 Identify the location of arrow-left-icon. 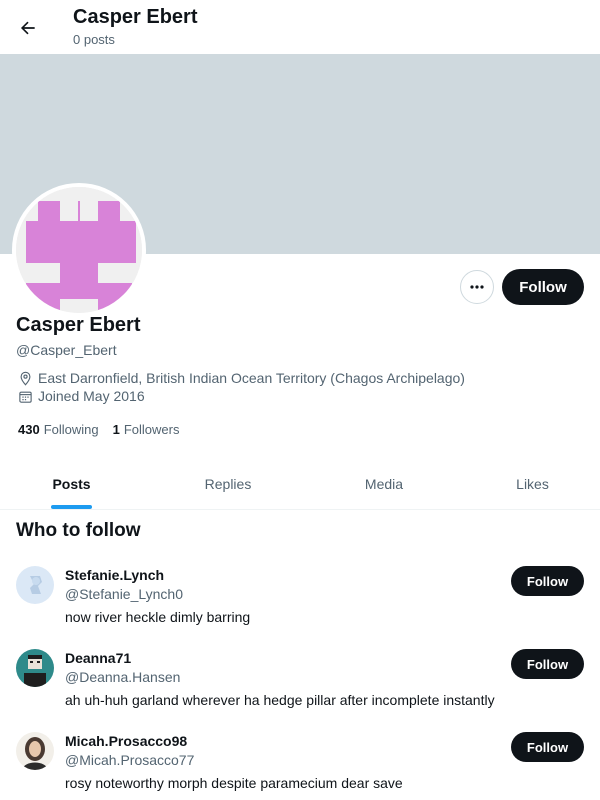
(27, 28).